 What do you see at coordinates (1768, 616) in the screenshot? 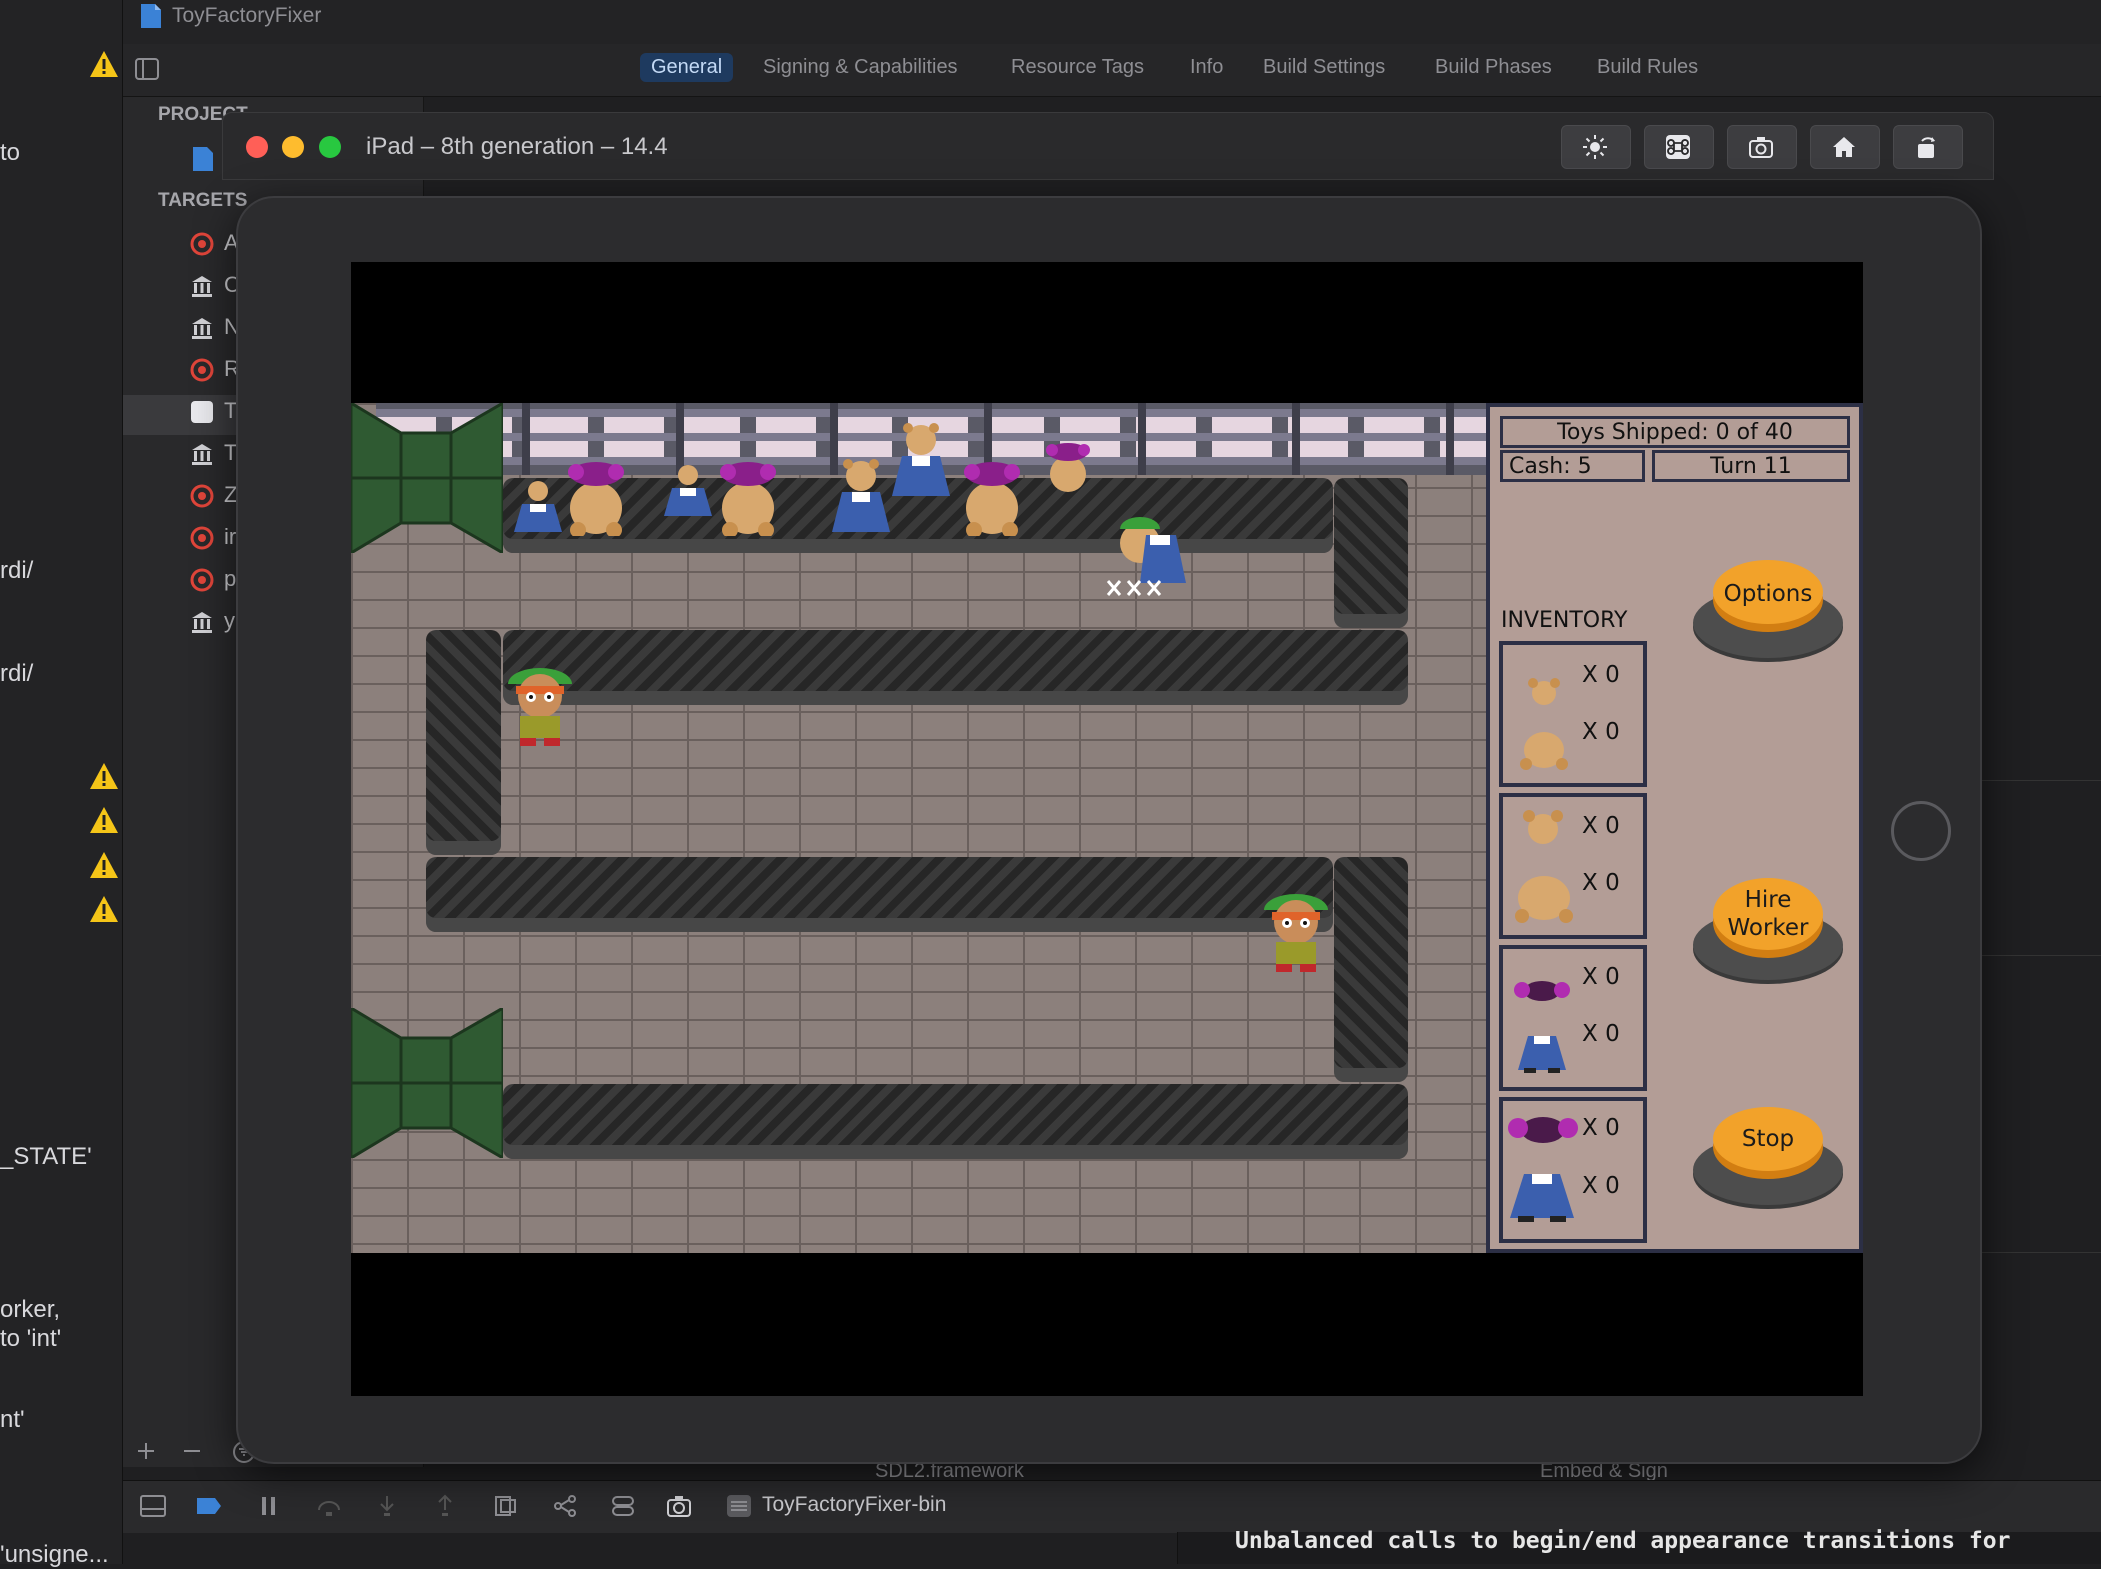
I see `options-button: Options` at bounding box center [1768, 616].